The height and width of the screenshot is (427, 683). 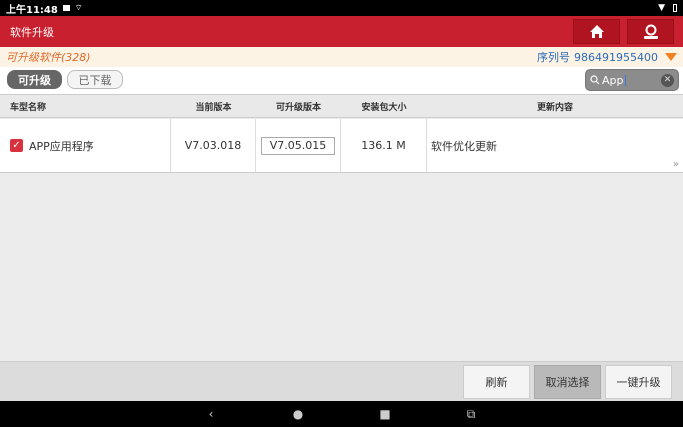 I want to click on user-button, so click(x=650, y=31).